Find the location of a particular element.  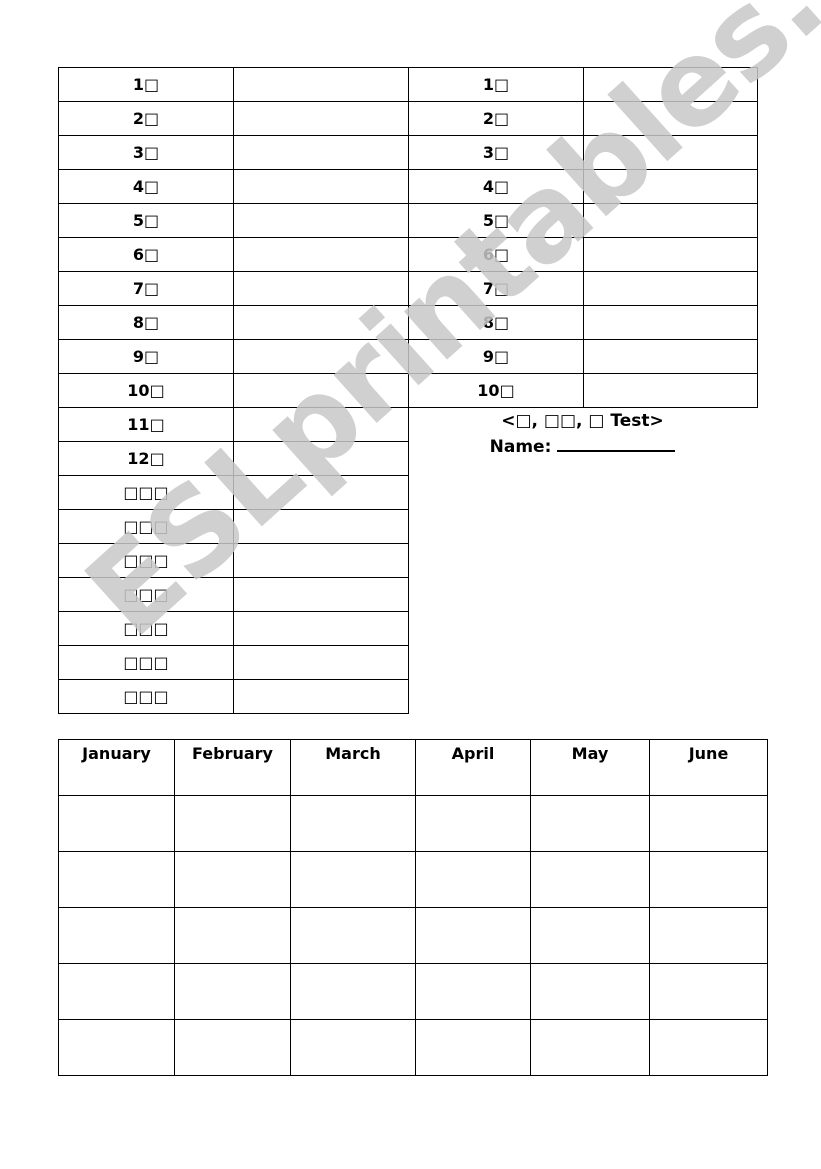

answer-row: 6□ is located at coordinates (233, 254).